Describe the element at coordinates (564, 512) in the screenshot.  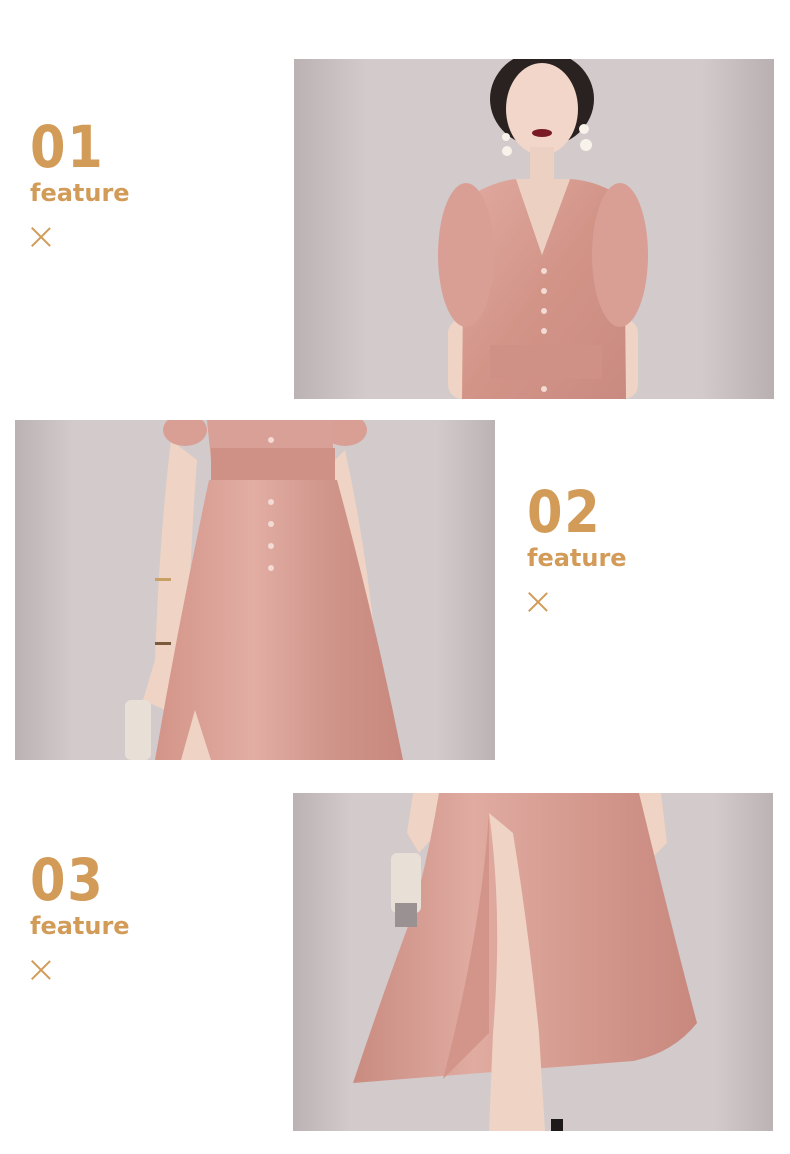
I see `feature-number: 02` at that location.